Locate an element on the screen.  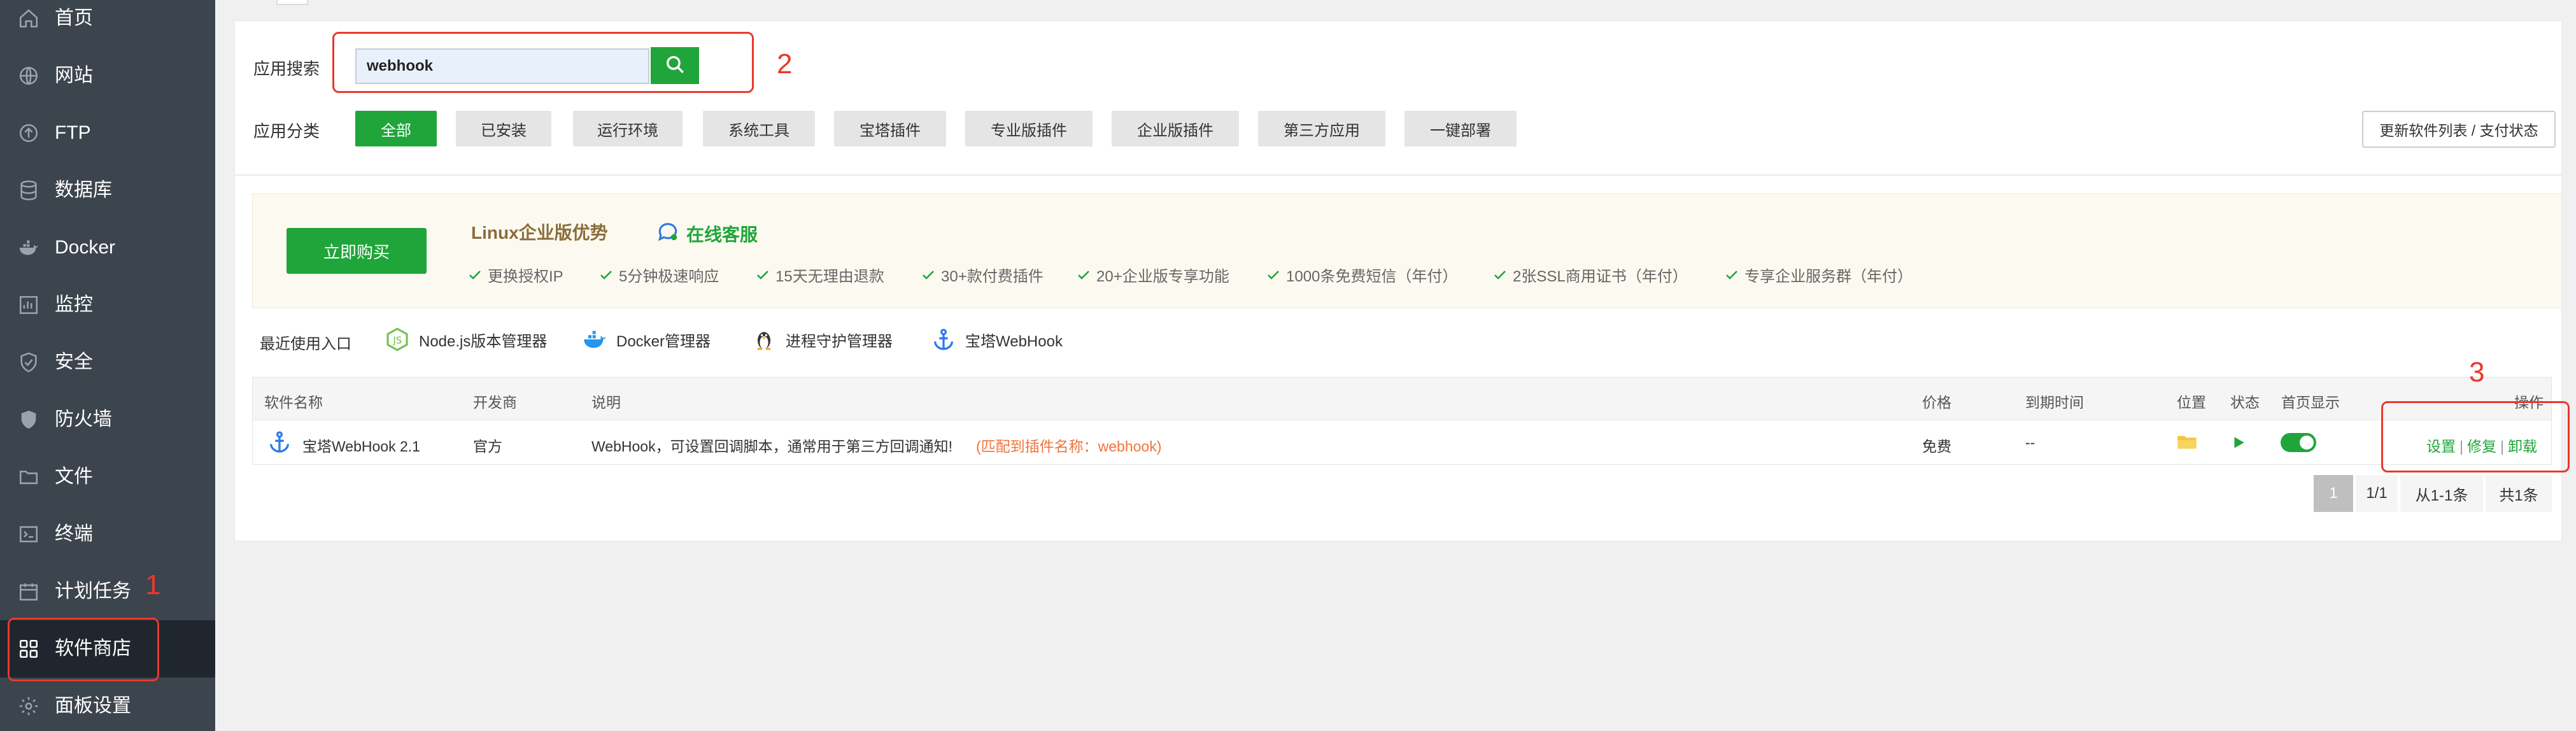
shield-icon is located at coordinates (28, 362).